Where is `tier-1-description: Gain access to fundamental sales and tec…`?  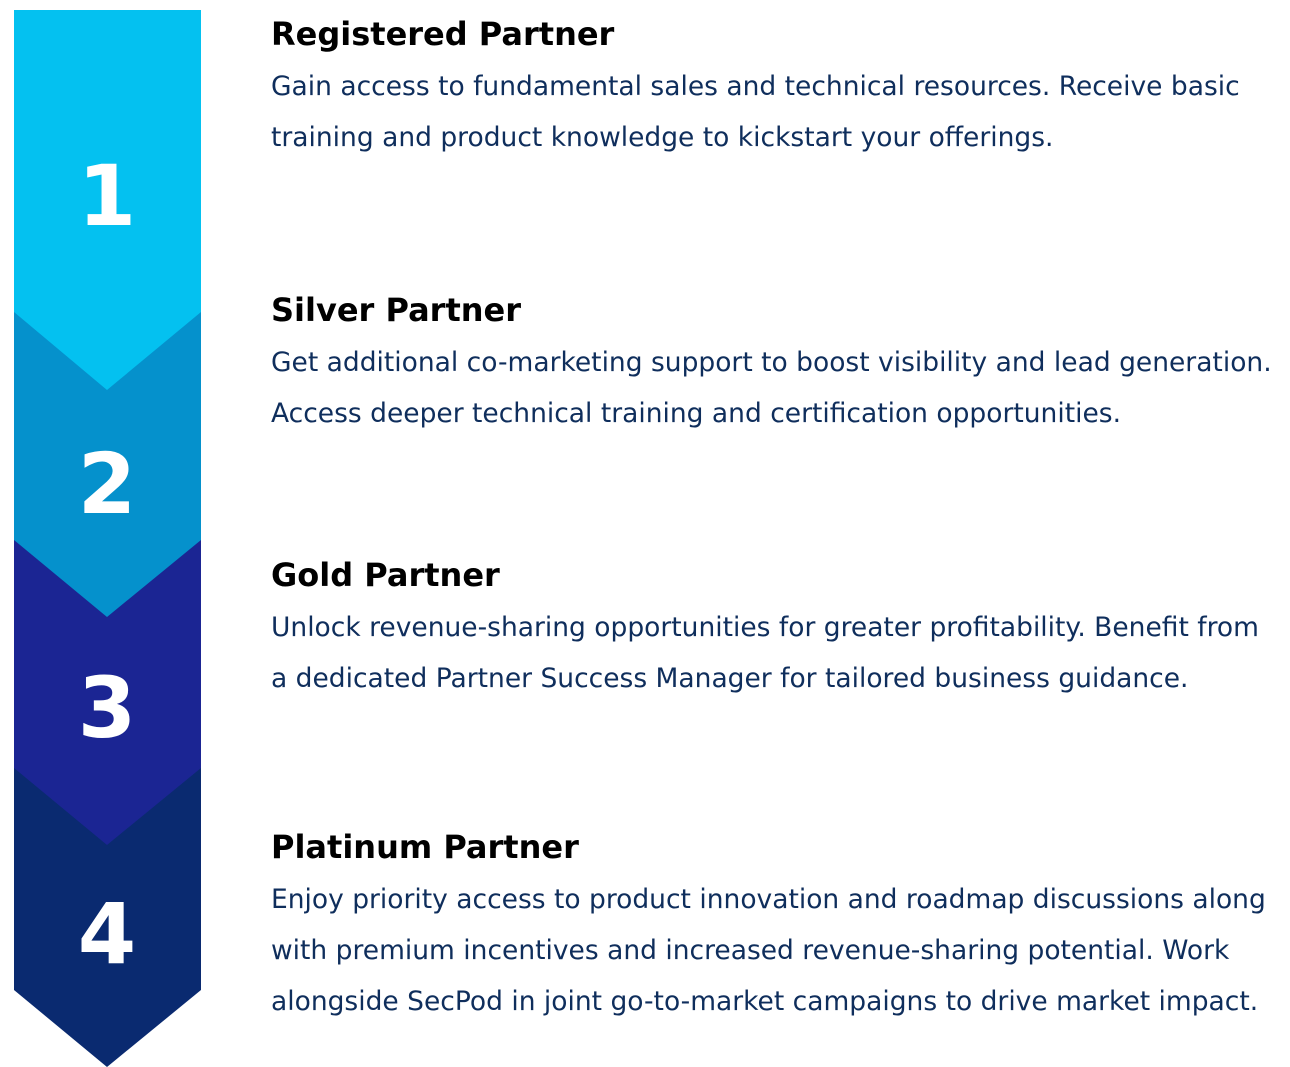
tier-1-description: Gain access to fundamental sales and tec… is located at coordinates (755, 112).